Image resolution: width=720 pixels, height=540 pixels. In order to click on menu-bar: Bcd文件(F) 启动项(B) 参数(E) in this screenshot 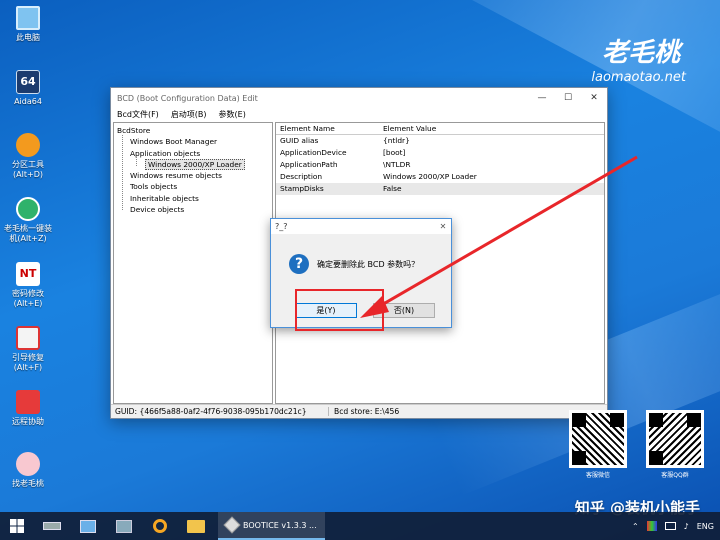, I will do `click(359, 114)`.